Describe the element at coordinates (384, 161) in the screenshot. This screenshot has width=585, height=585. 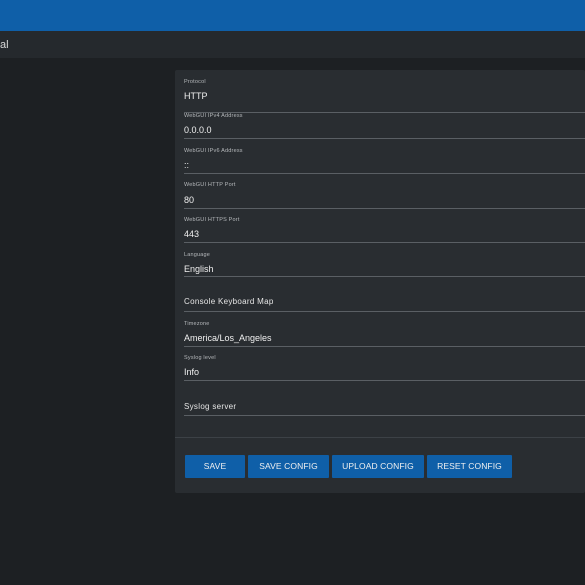
I see `ipv6-address-field: WebGUI IPv6 Address ::` at that location.